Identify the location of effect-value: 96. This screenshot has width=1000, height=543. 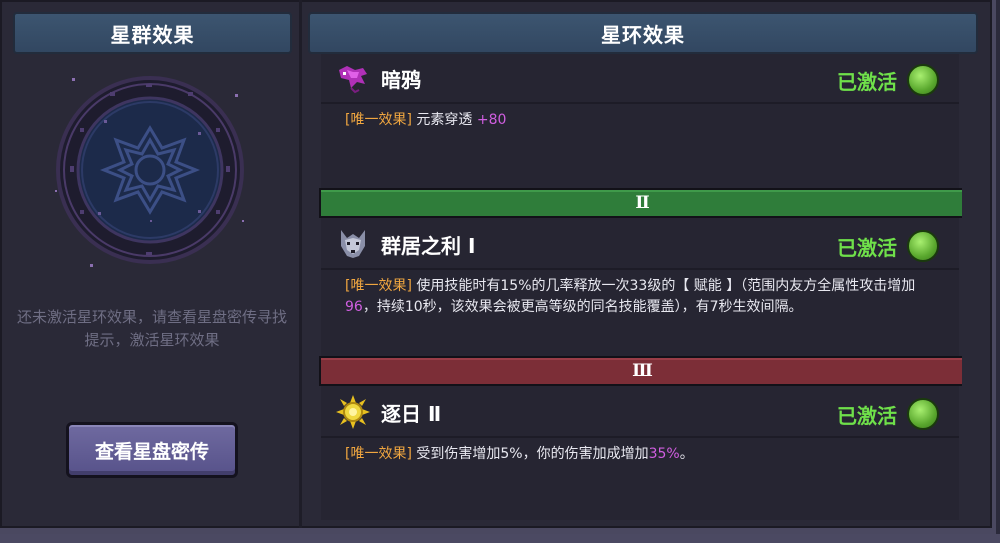
(354, 307).